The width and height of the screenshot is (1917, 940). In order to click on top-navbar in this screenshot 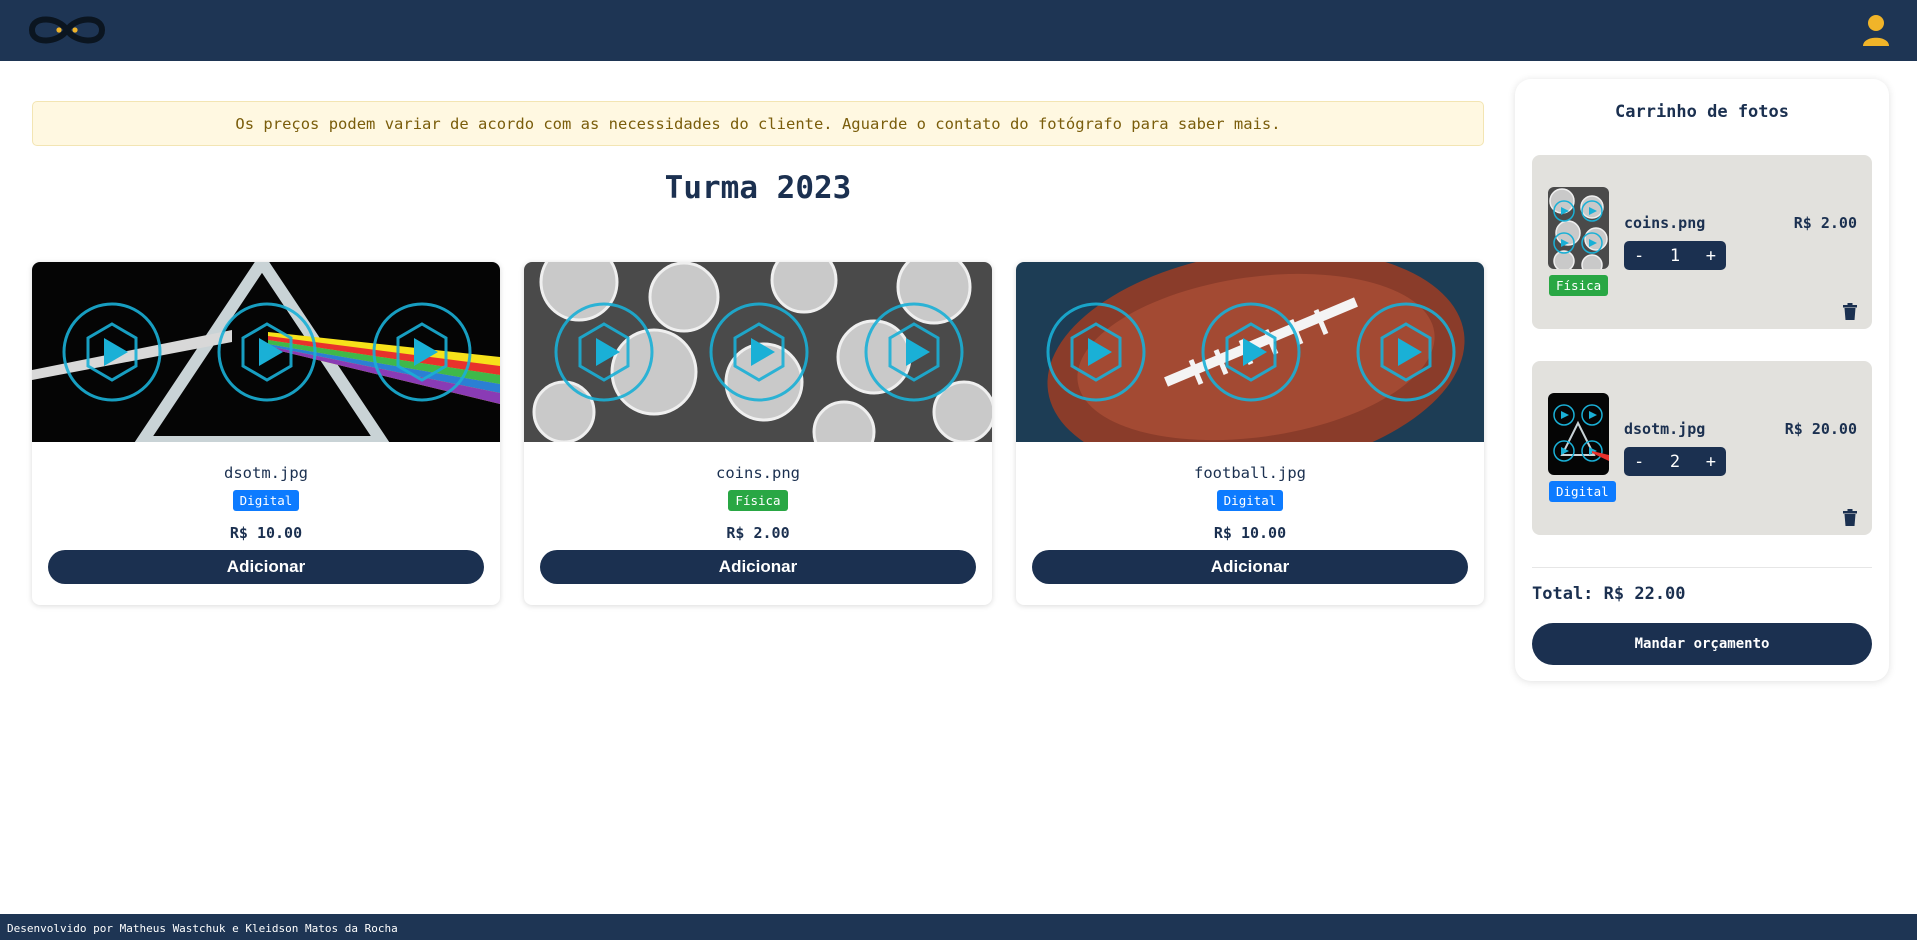, I will do `click(958, 30)`.